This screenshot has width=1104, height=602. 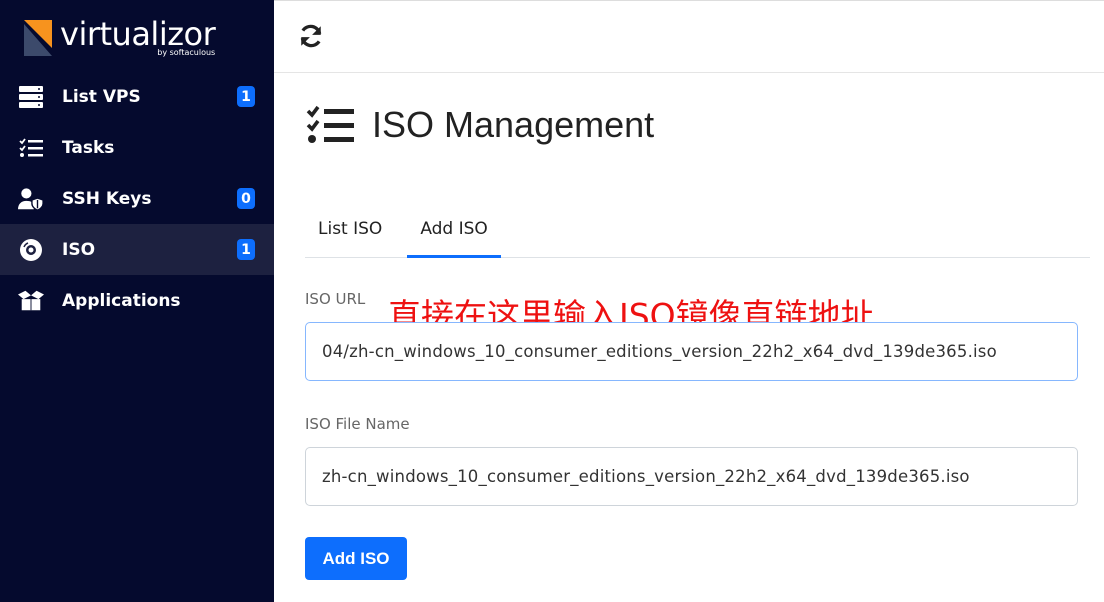 I want to click on count-badge: 0, so click(x=246, y=198).